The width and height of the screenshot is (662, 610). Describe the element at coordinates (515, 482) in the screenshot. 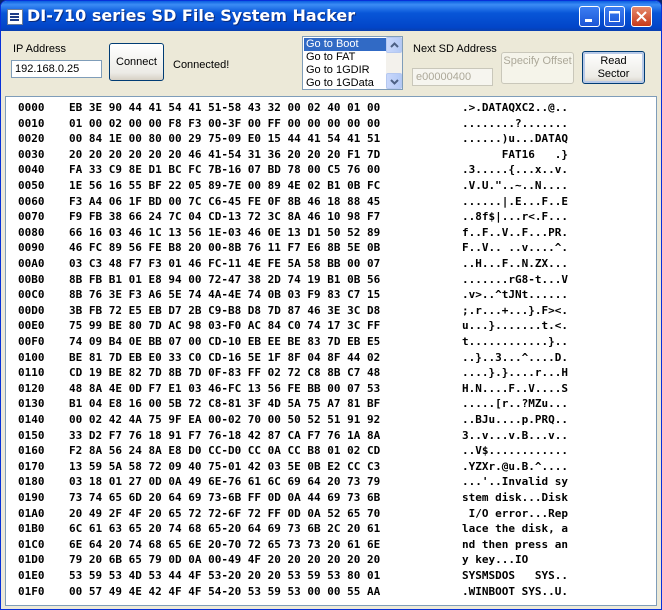

I see `hex-row-ascii: ...'..Invalid sy` at that location.